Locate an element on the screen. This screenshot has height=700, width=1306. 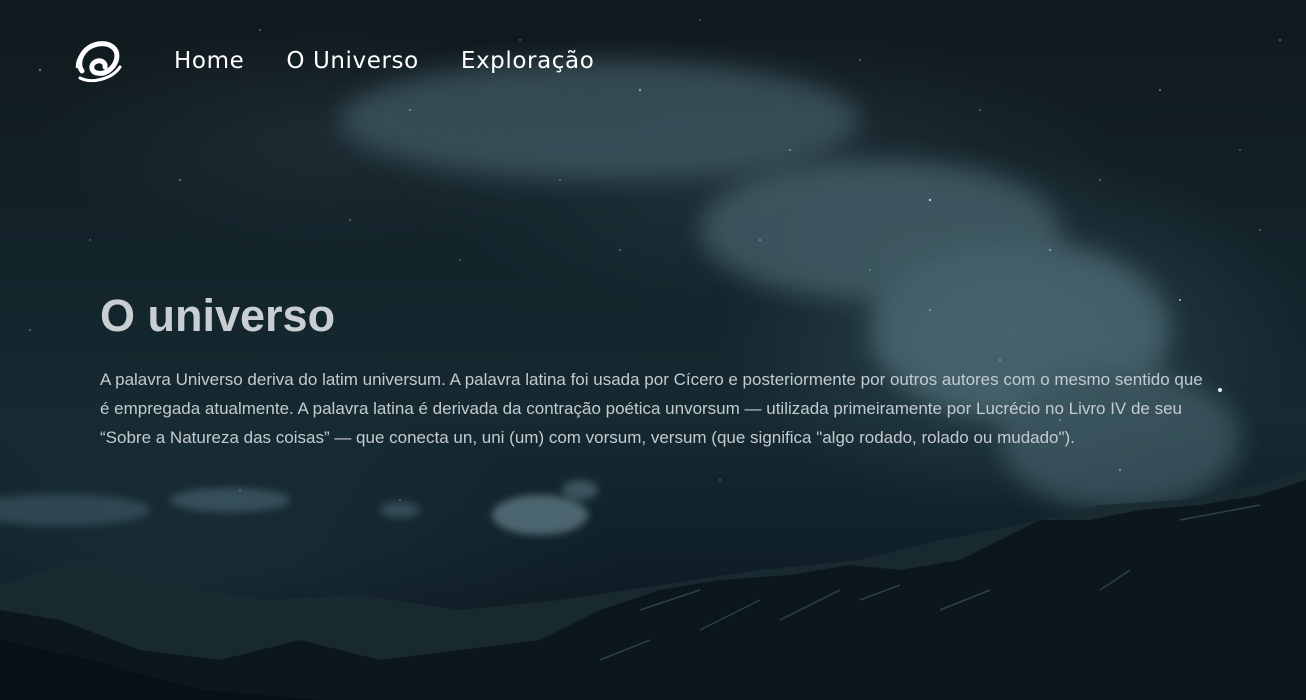
page-title: O universo is located at coordinates (218, 315).